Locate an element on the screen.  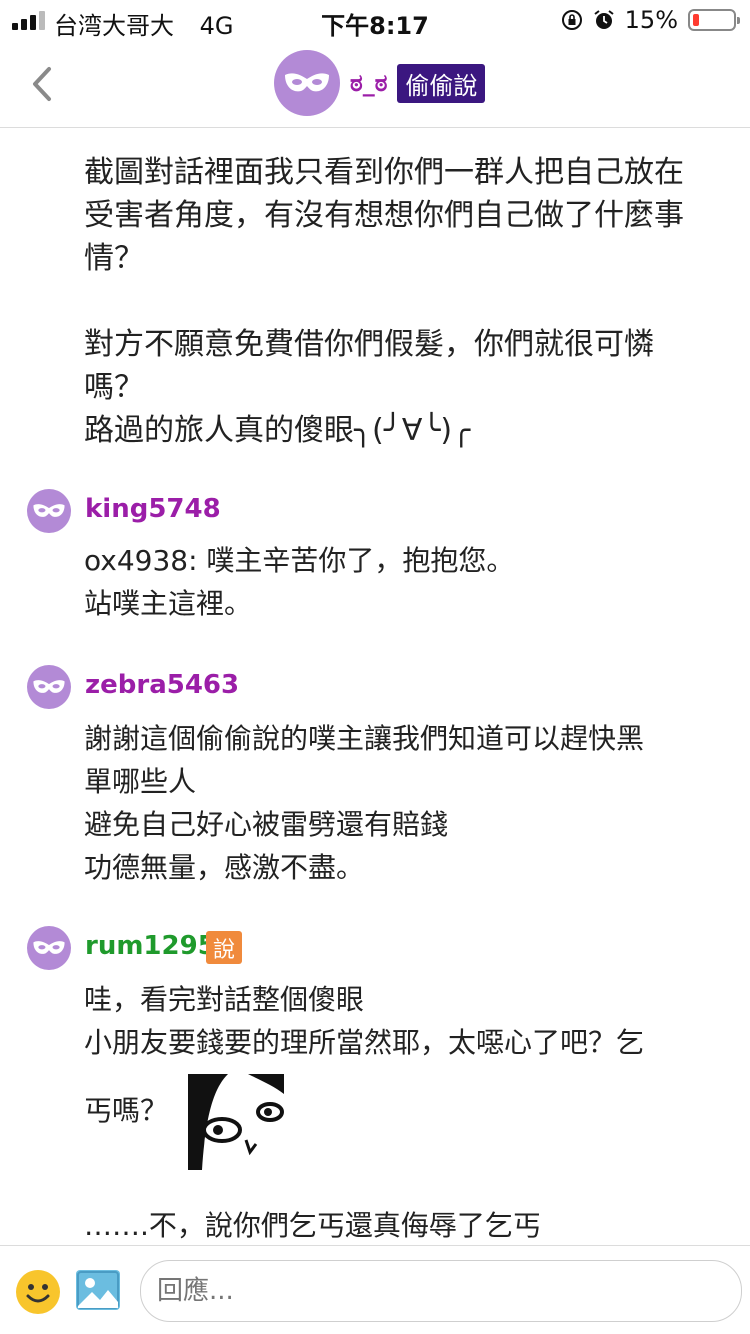
image-icon is located at coordinates (98, 1290).